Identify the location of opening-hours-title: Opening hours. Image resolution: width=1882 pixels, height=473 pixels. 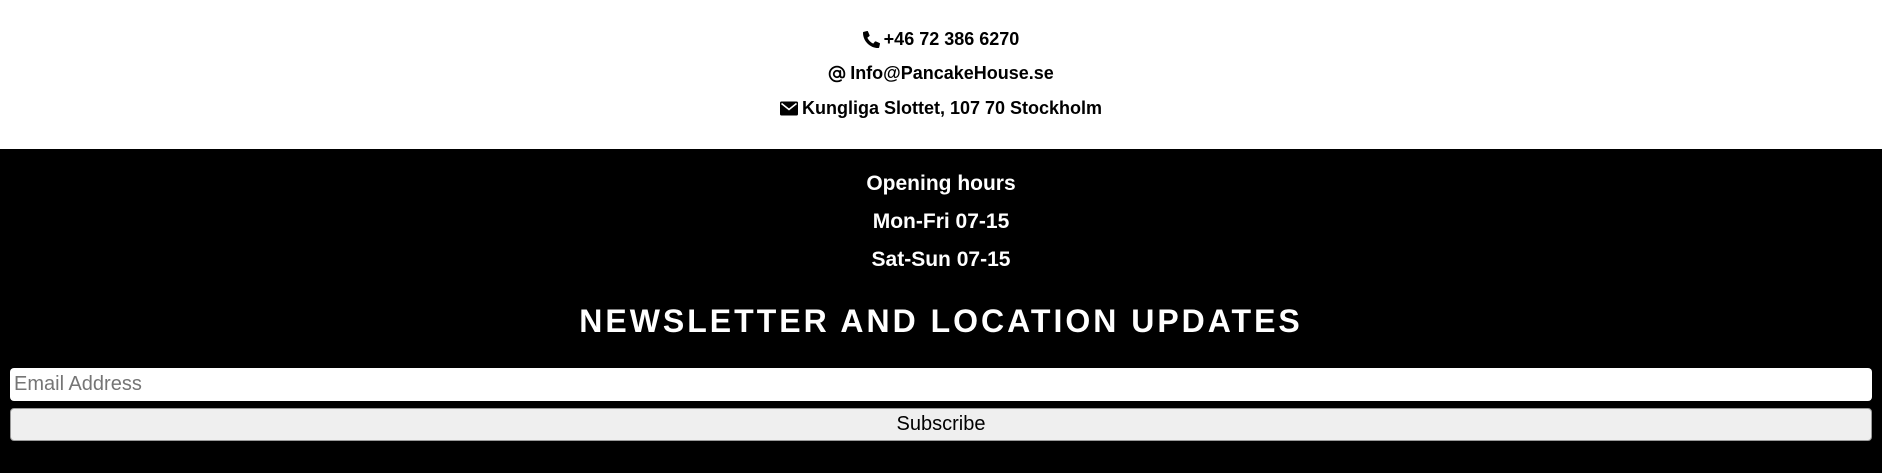
(941, 183).